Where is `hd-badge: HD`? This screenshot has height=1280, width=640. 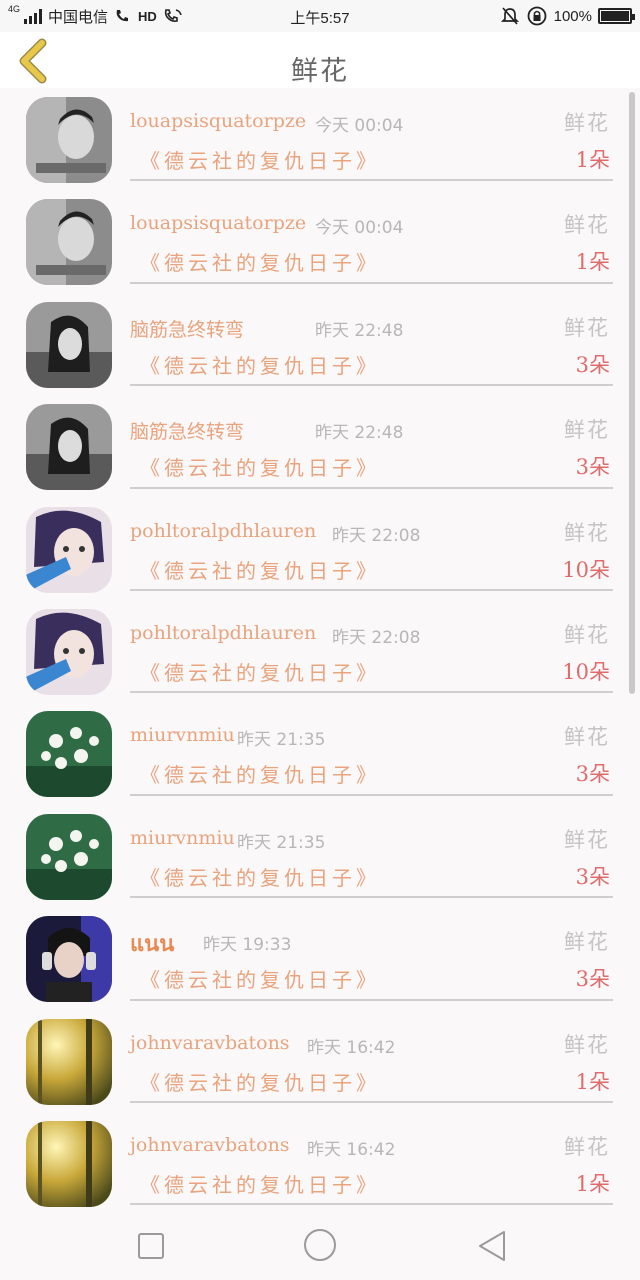
hd-badge: HD is located at coordinates (147, 16).